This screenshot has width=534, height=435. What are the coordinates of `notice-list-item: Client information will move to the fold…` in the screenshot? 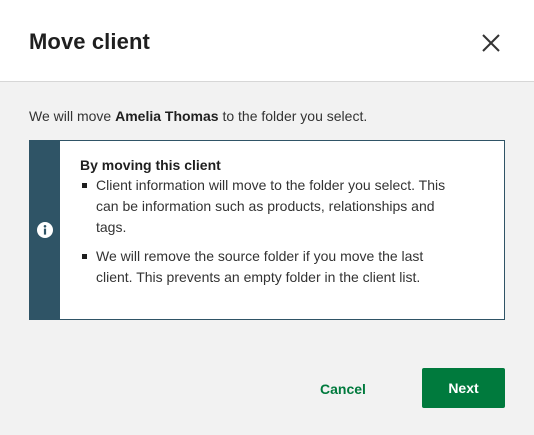 It's located at (267, 206).